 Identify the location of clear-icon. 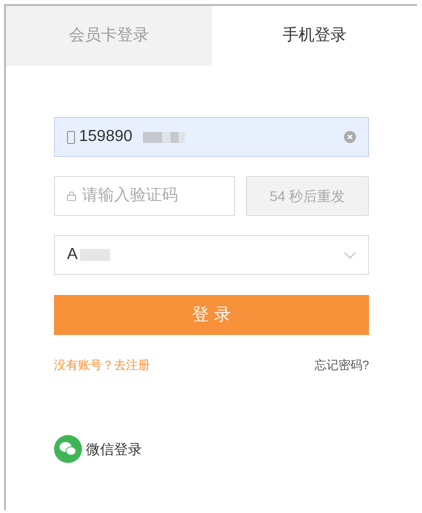
(350, 137).